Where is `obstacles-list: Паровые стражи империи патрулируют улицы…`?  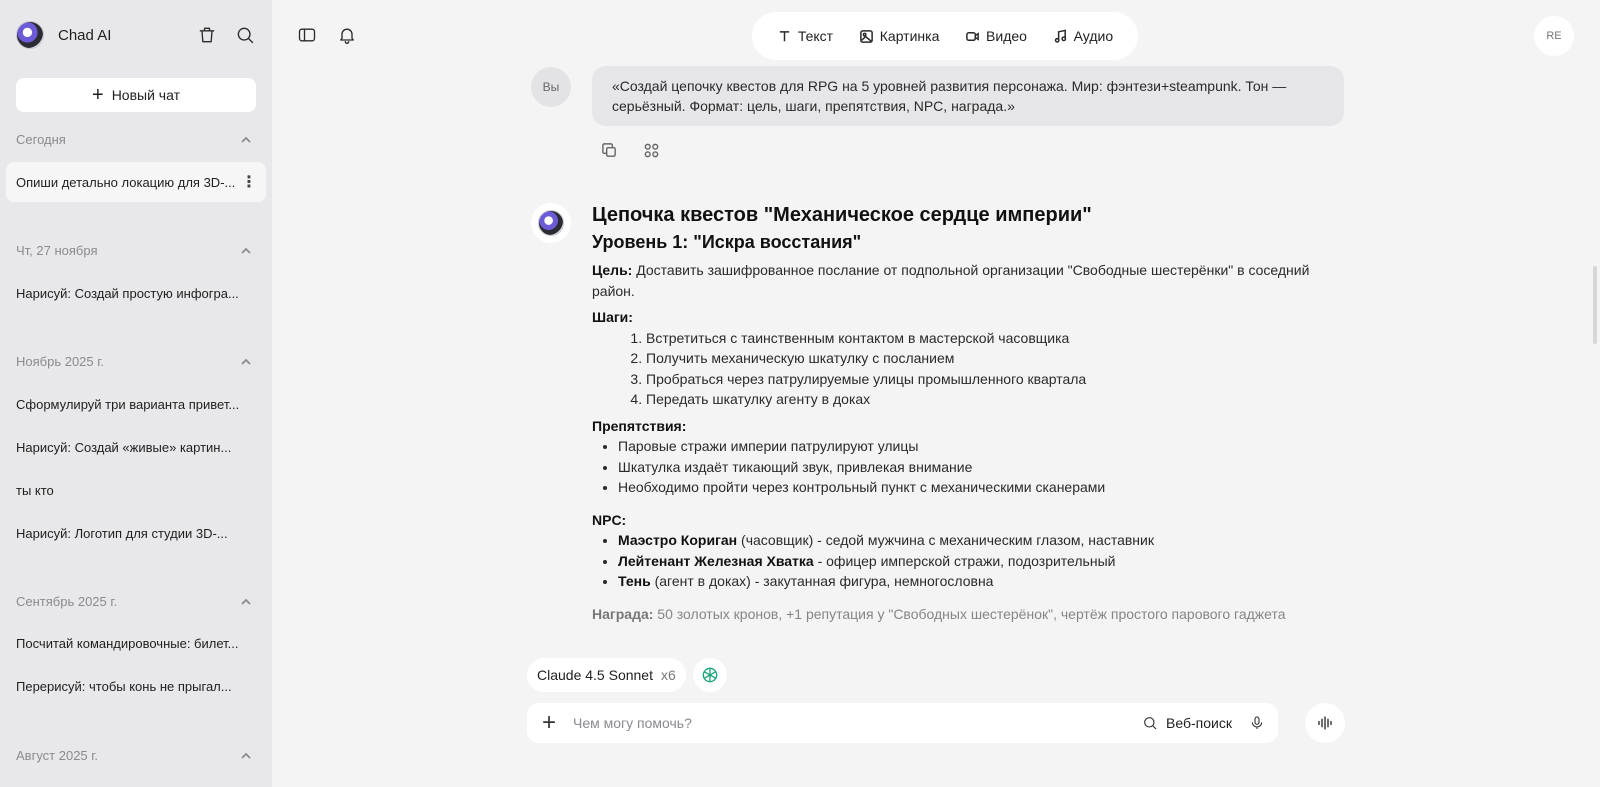 obstacles-list: Паровые стражи империи патрулируют улицы… is located at coordinates (972, 467).